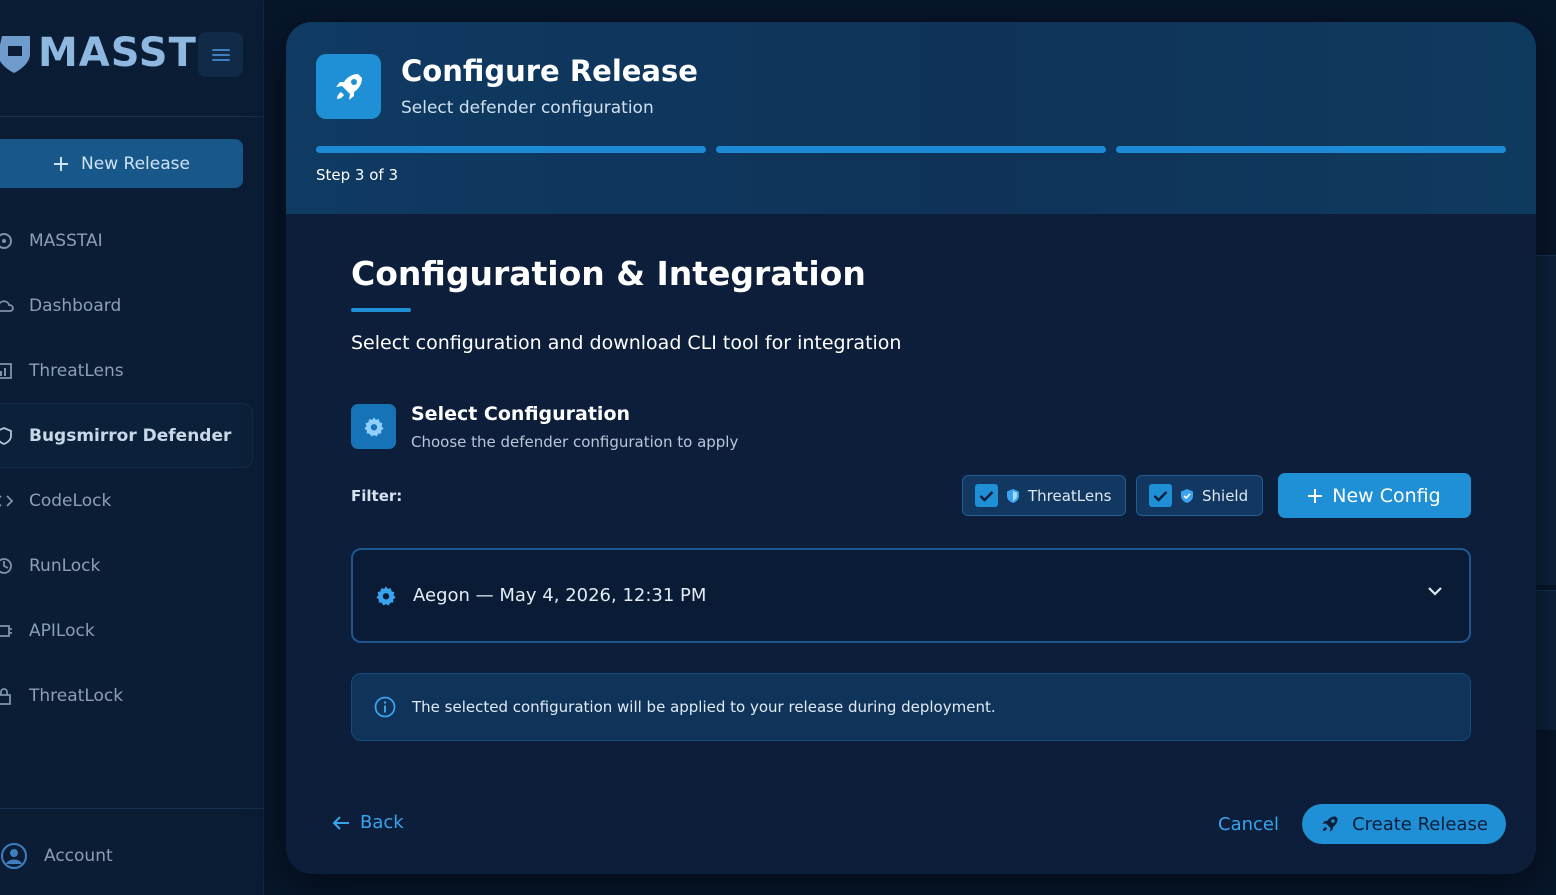 This screenshot has width=1556, height=895. Describe the element at coordinates (15, 54) in the screenshot. I see `logo-shield-icon` at that location.